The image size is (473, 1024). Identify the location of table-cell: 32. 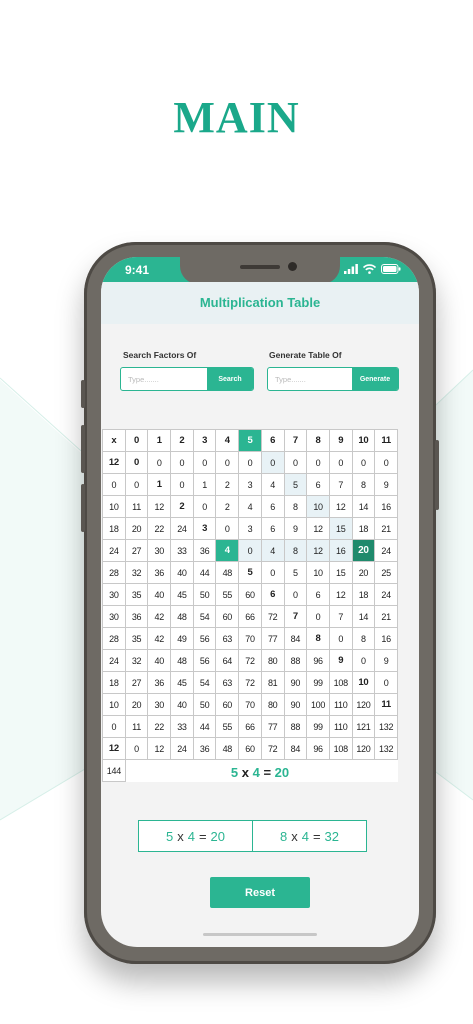
(137, 573).